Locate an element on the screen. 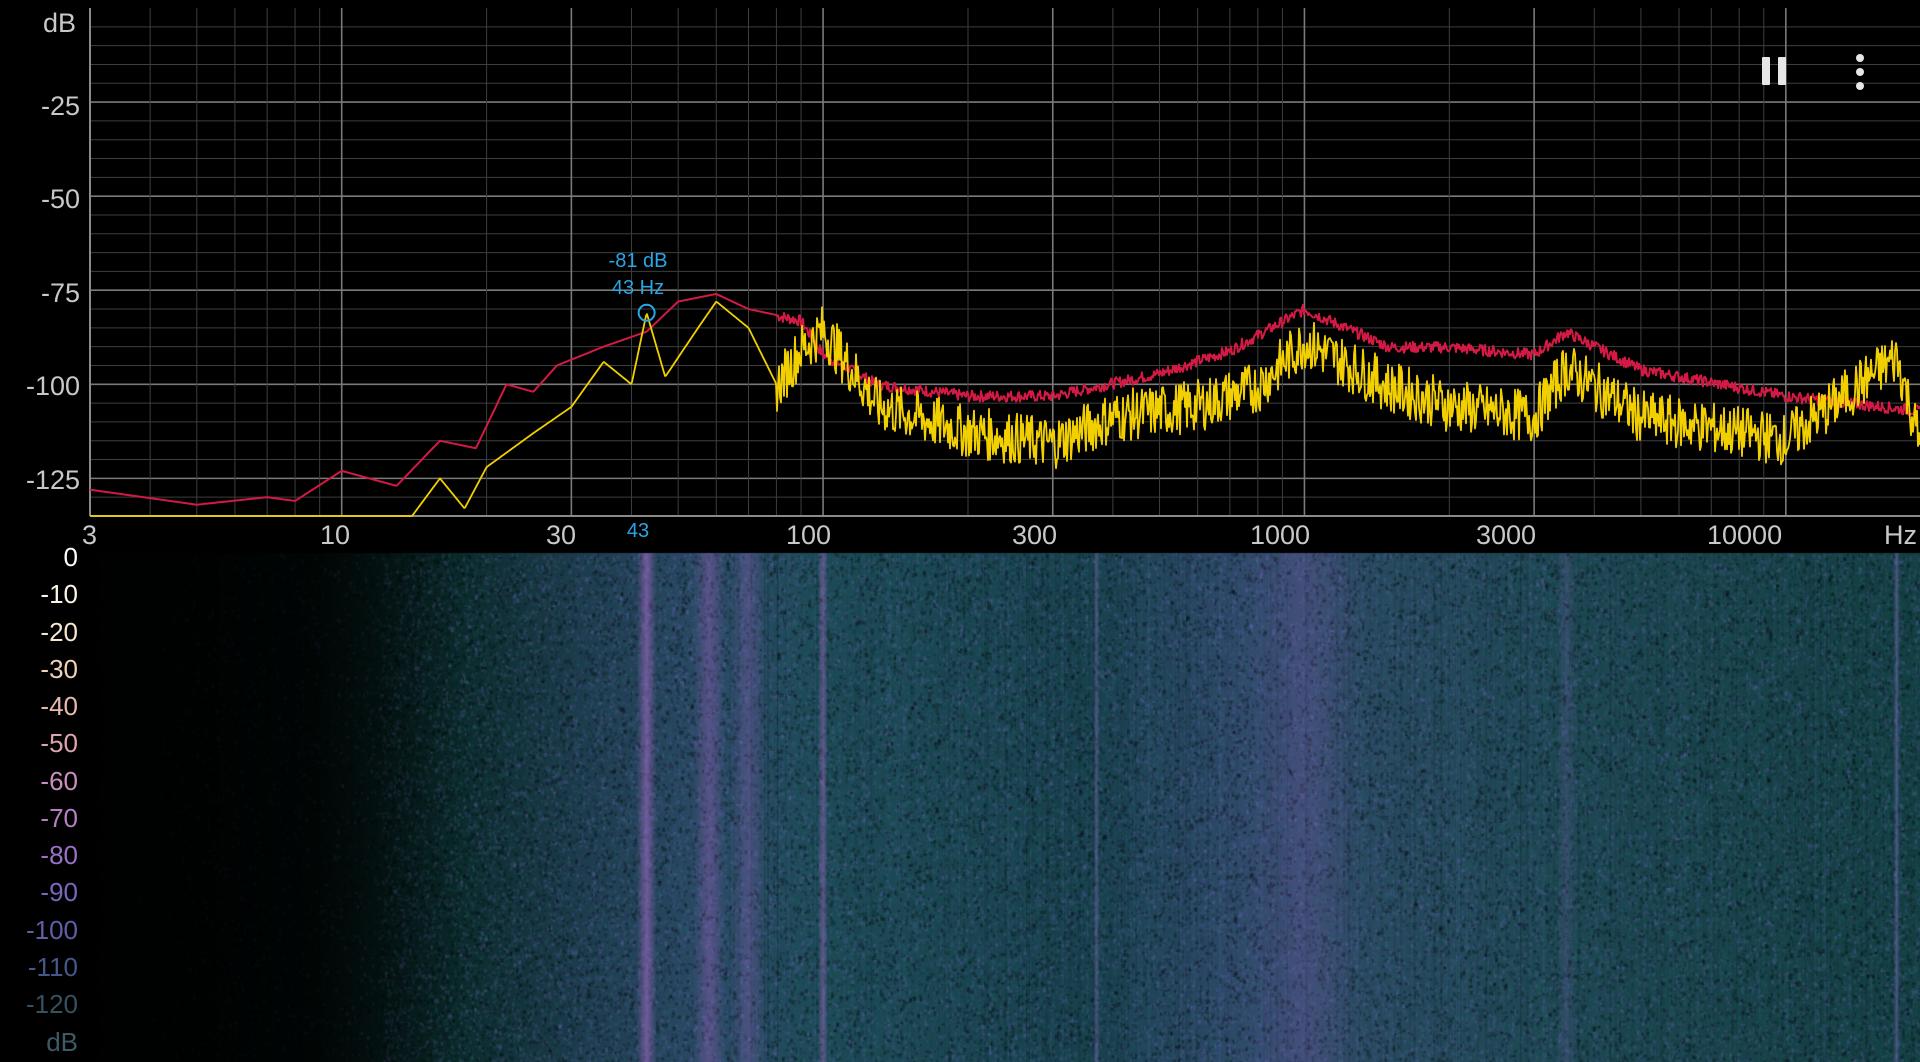 Image resolution: width=1920 pixels, height=1062 pixels. colorbar-label: -110 is located at coordinates (52, 967).